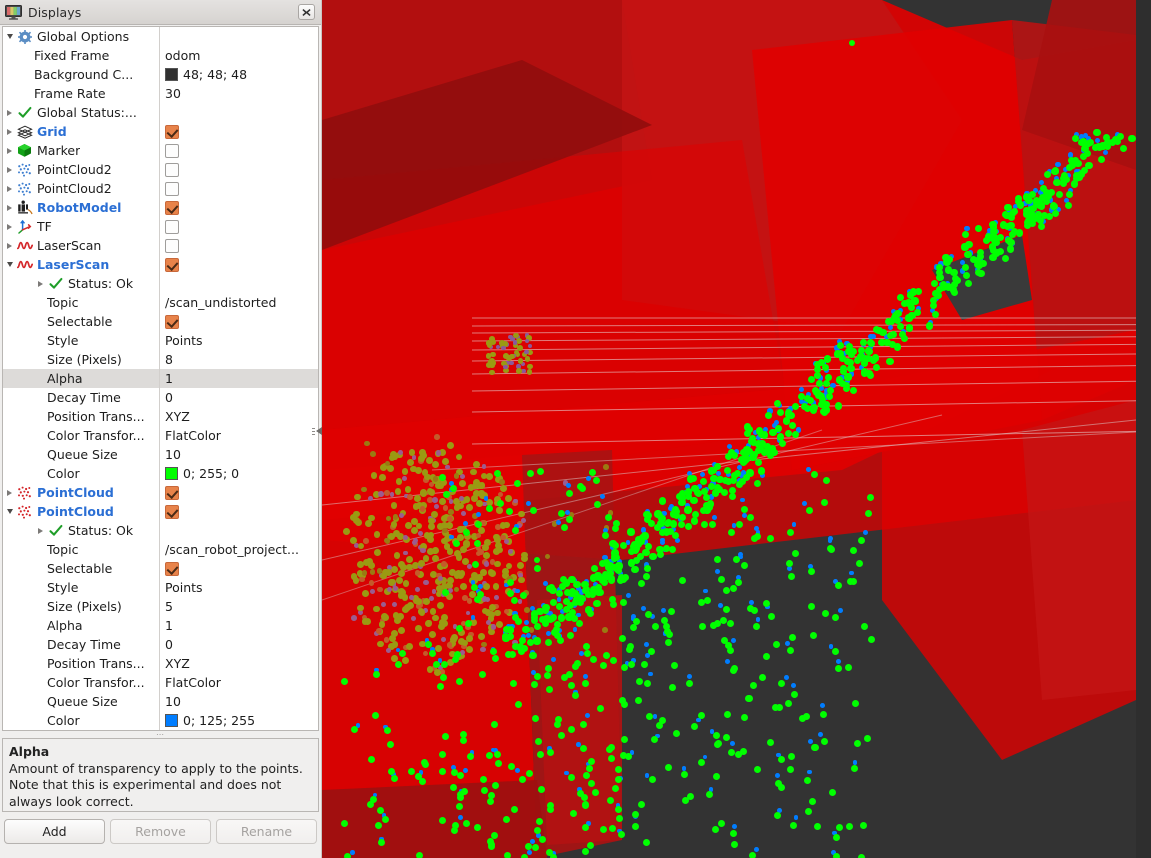 Image resolution: width=1151 pixels, height=858 pixels. I want to click on tree-row-pointcloud-queue: Queue Size 10, so click(160, 701).